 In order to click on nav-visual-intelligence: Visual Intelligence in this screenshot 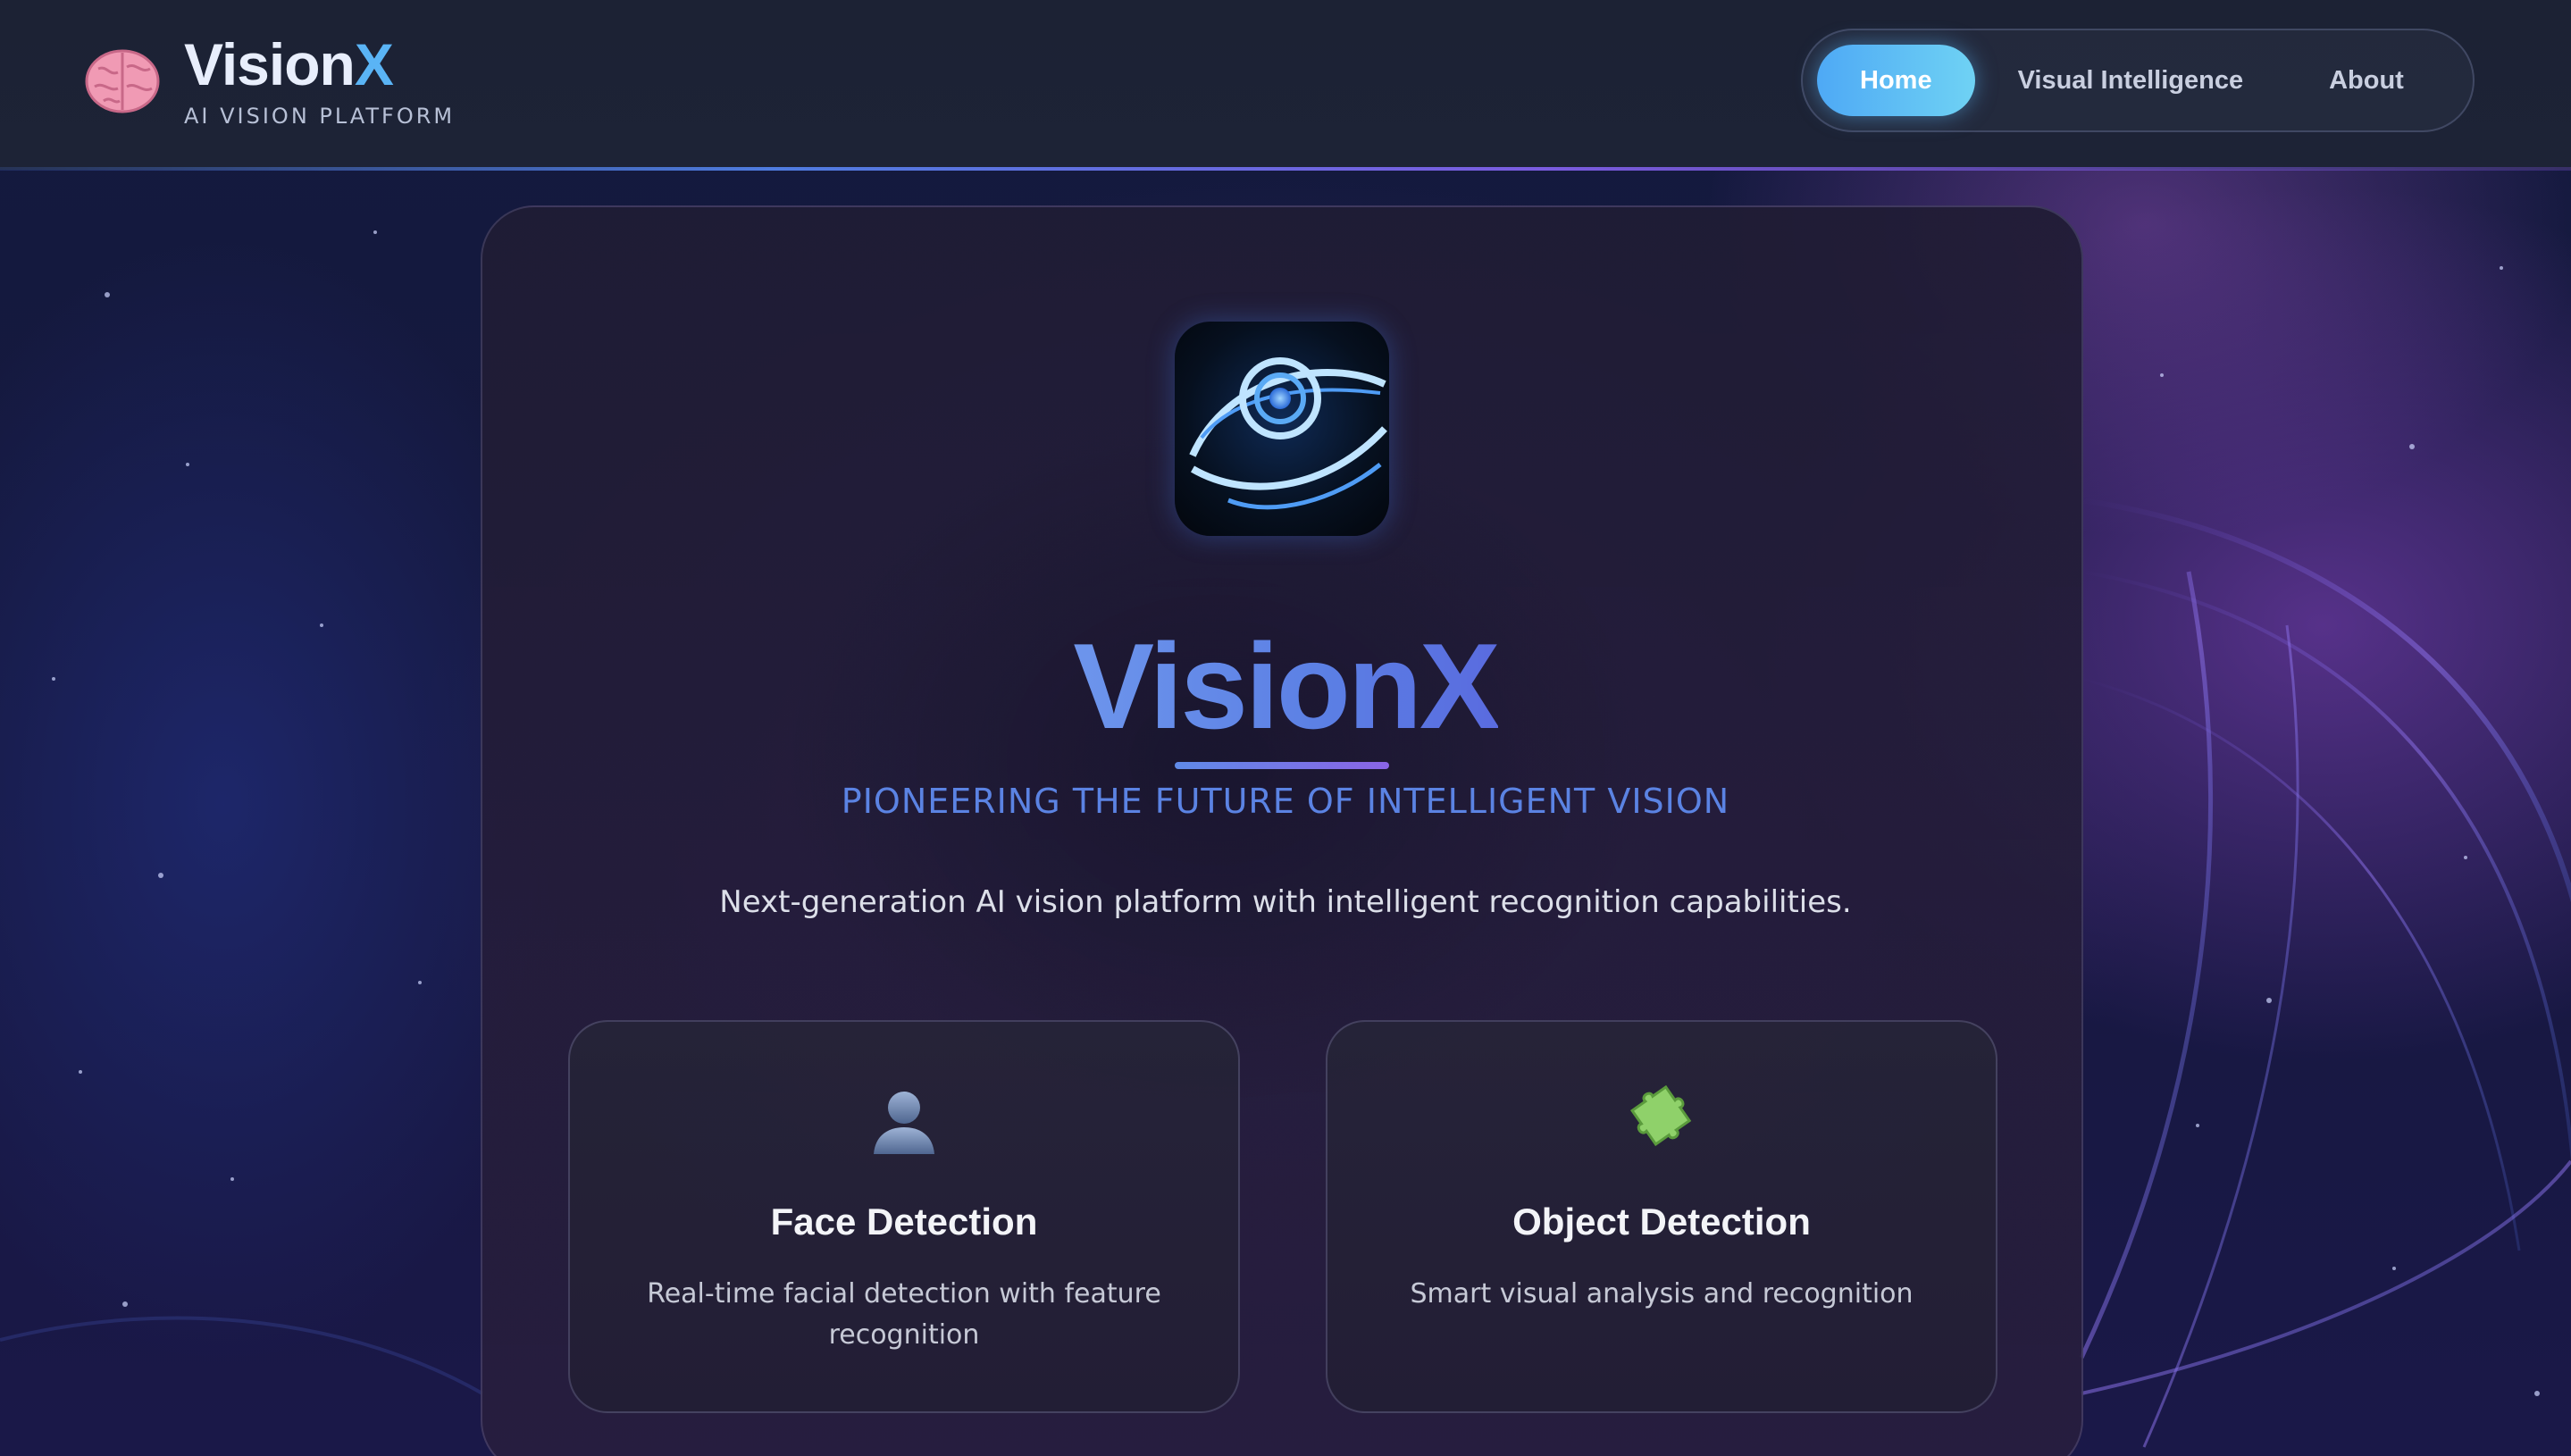, I will do `click(2131, 80)`.